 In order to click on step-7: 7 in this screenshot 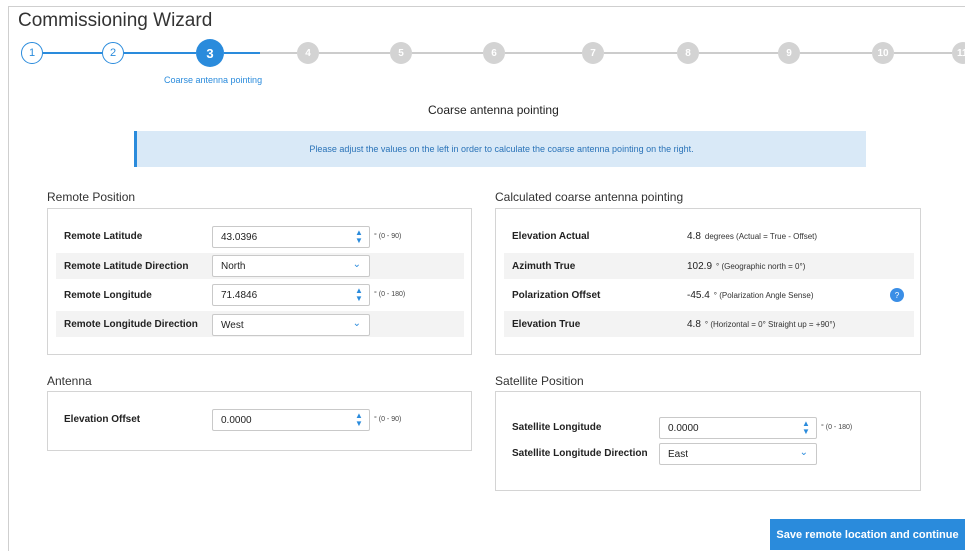, I will do `click(593, 53)`.